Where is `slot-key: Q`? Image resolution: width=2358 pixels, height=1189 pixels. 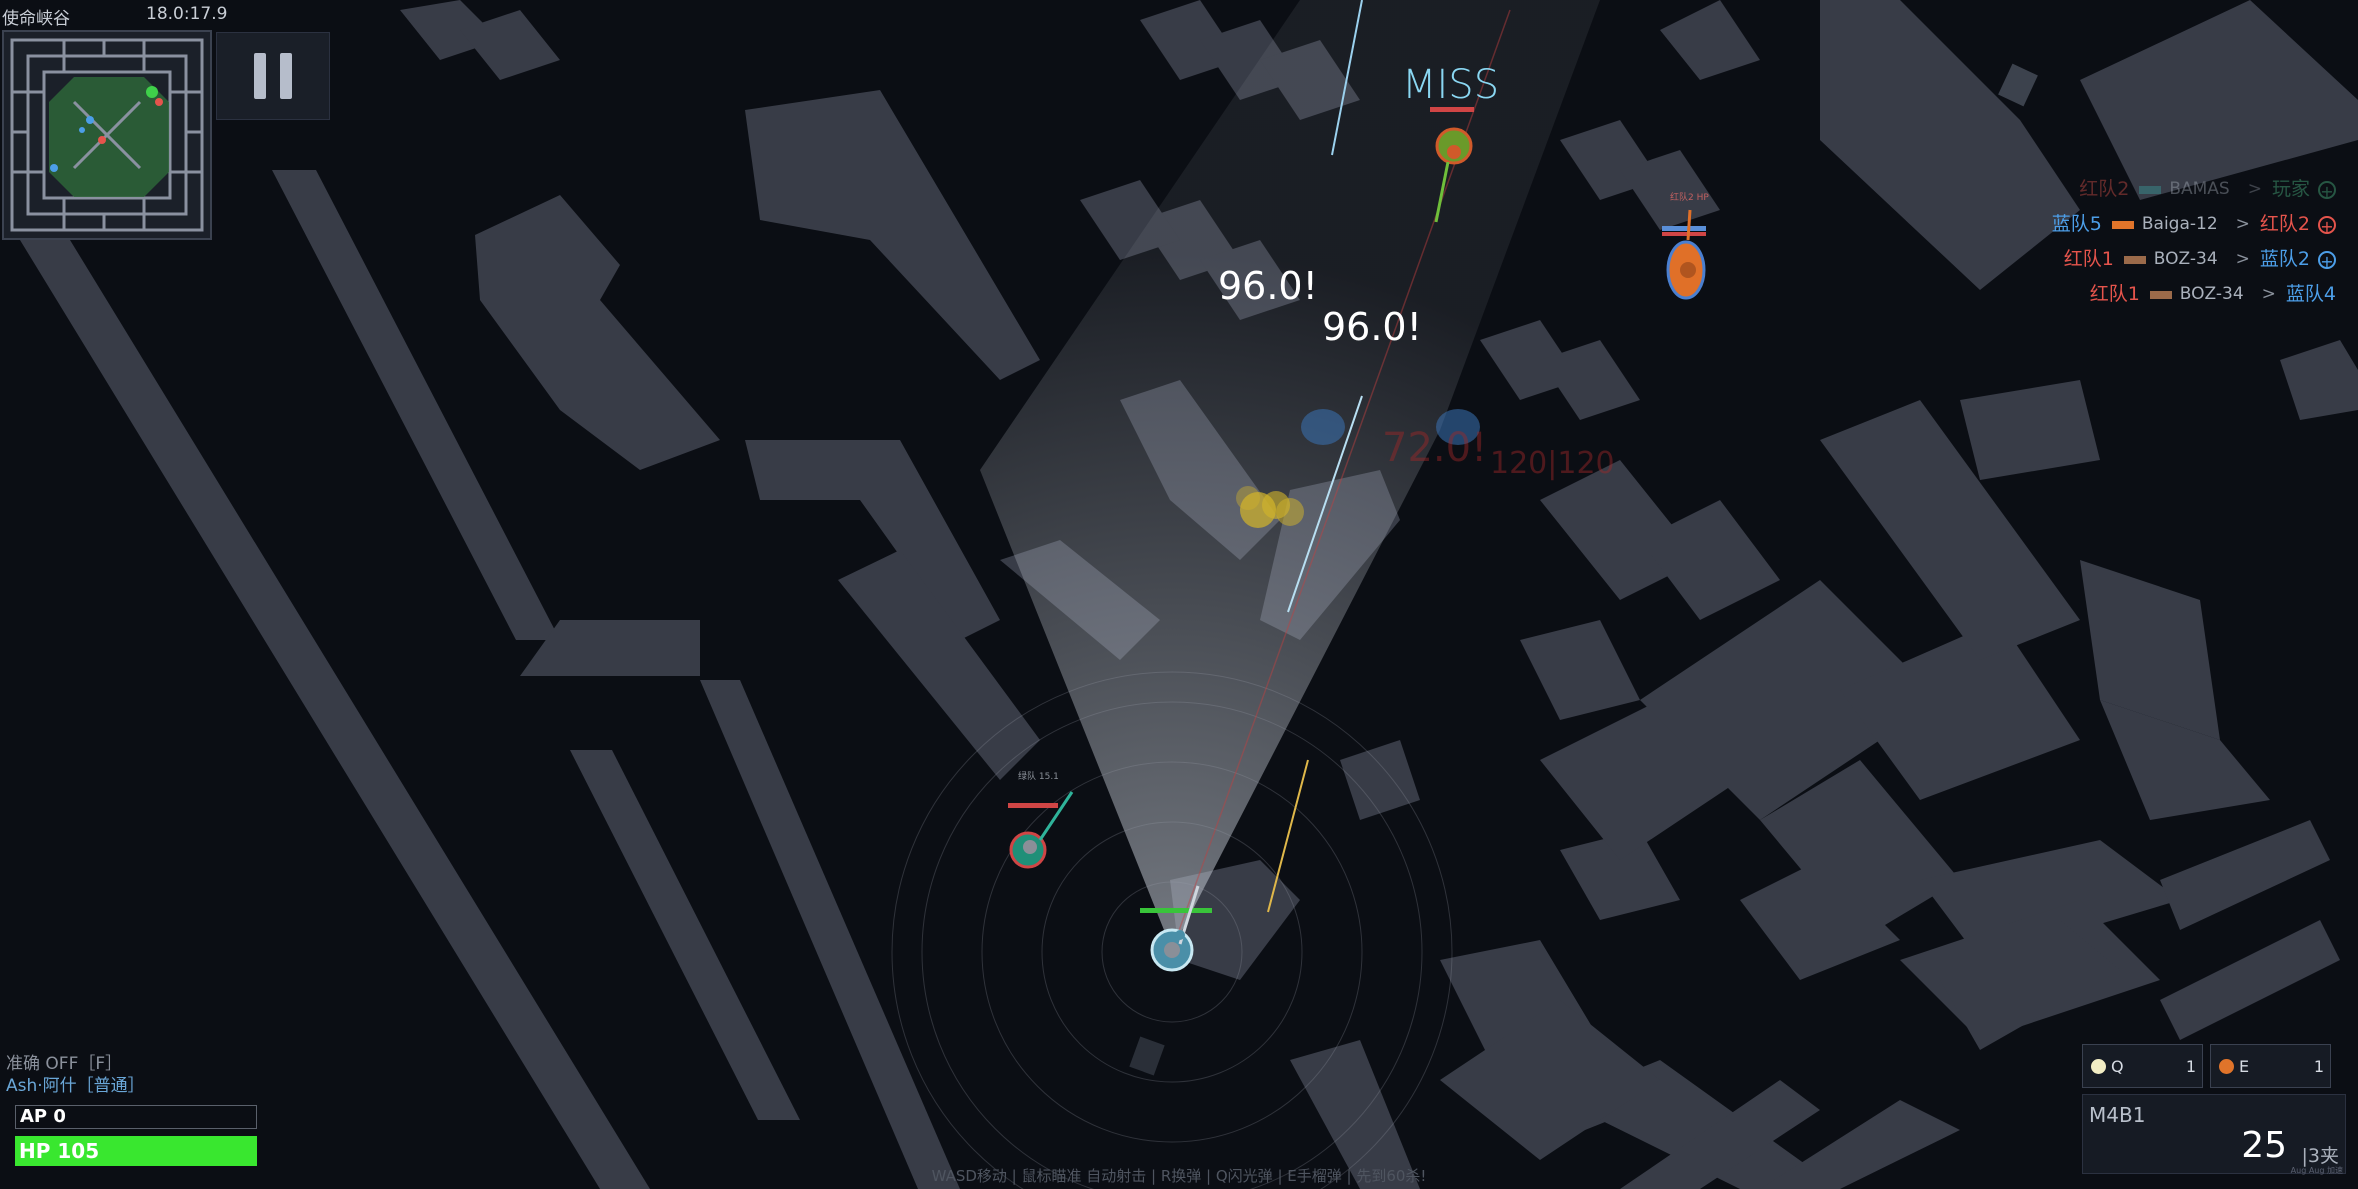
slot-key: Q is located at coordinates (2117, 1066).